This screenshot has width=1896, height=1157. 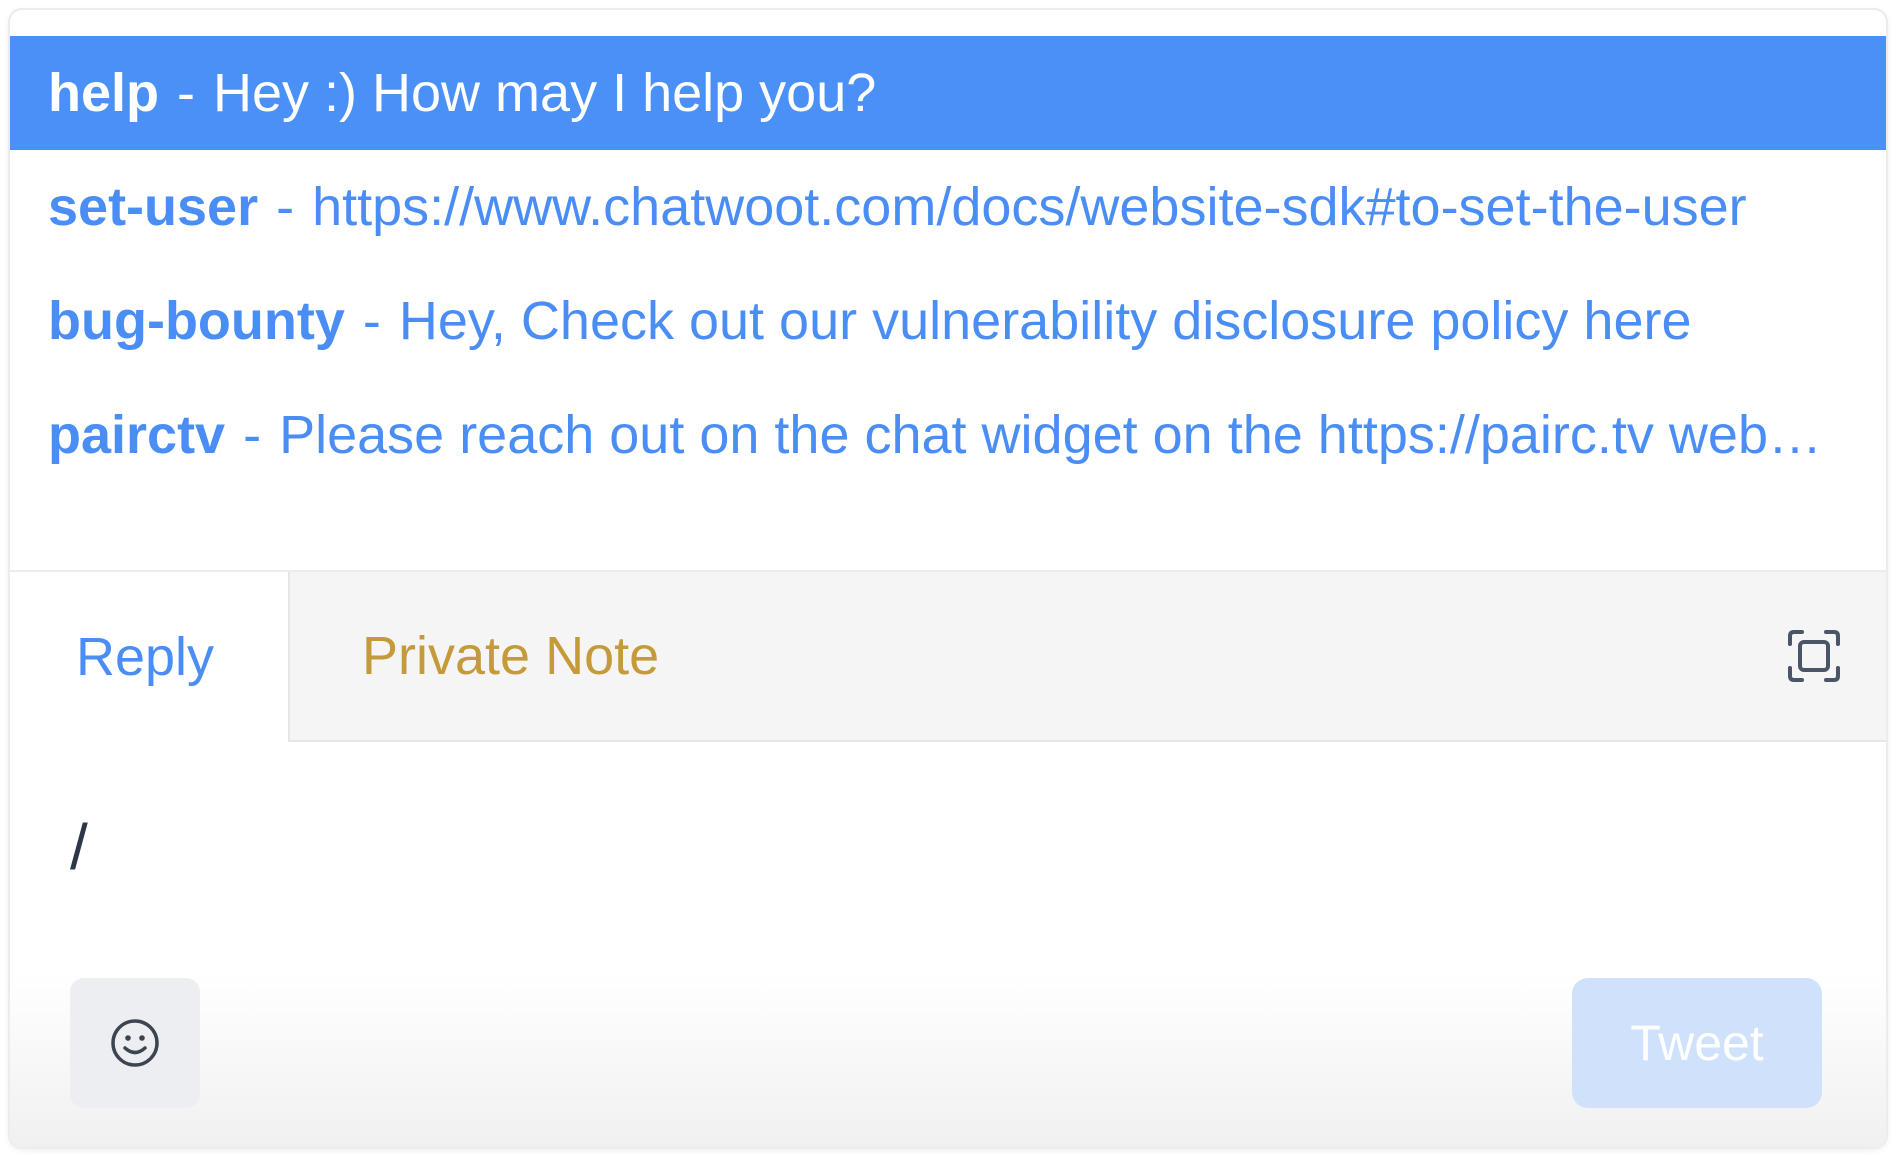 I want to click on canned-response-short-code: set-user, so click(x=153, y=207).